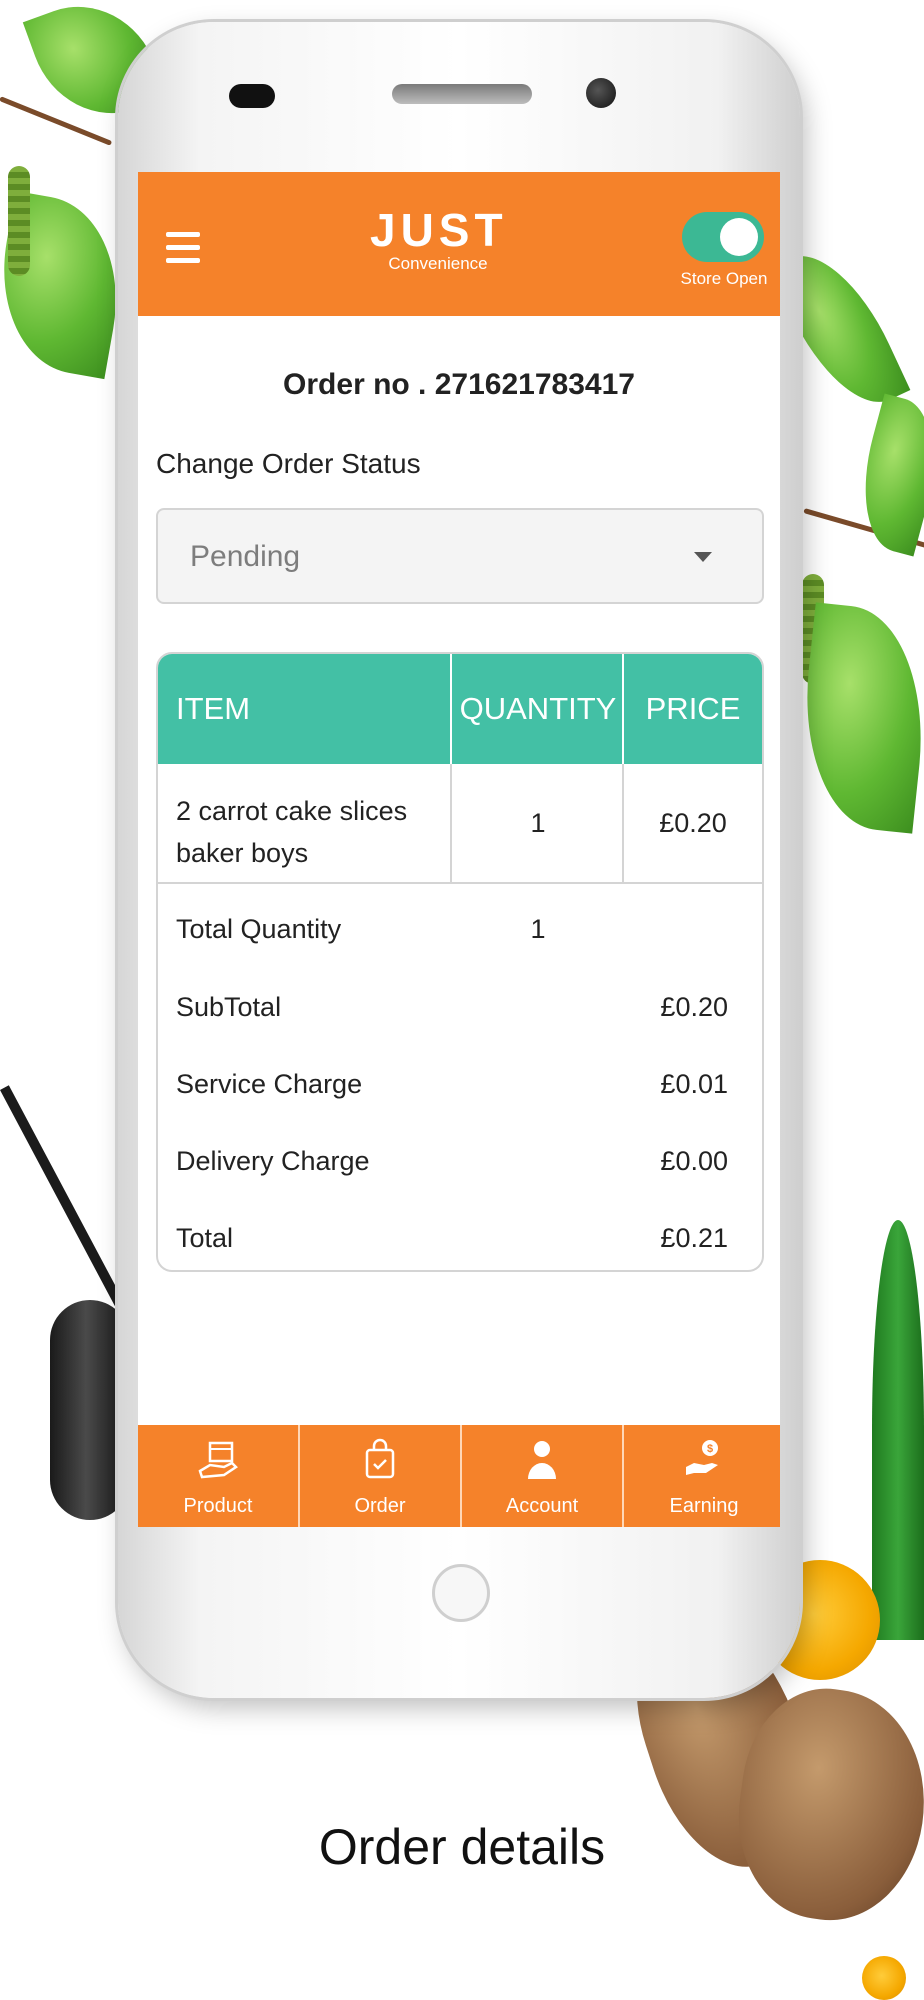 This screenshot has width=924, height=2000. What do you see at coordinates (538, 708) in the screenshot?
I see `header-quantity: QUANTITY` at bounding box center [538, 708].